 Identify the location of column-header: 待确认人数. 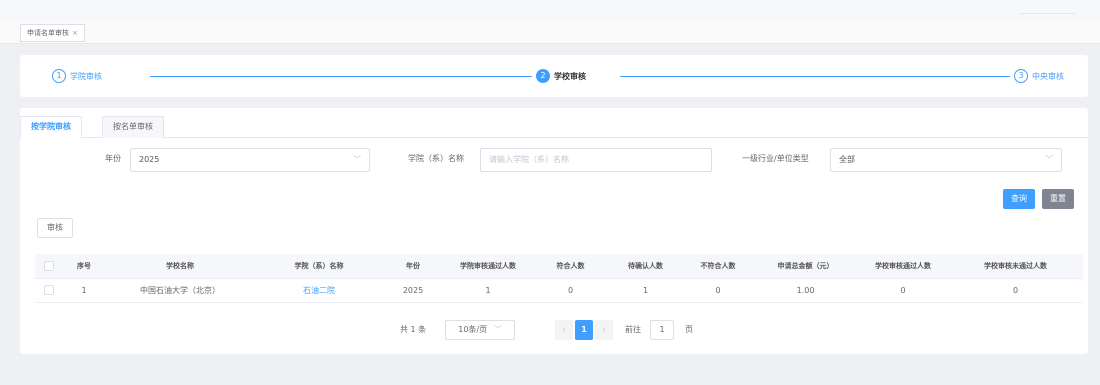
(645, 266).